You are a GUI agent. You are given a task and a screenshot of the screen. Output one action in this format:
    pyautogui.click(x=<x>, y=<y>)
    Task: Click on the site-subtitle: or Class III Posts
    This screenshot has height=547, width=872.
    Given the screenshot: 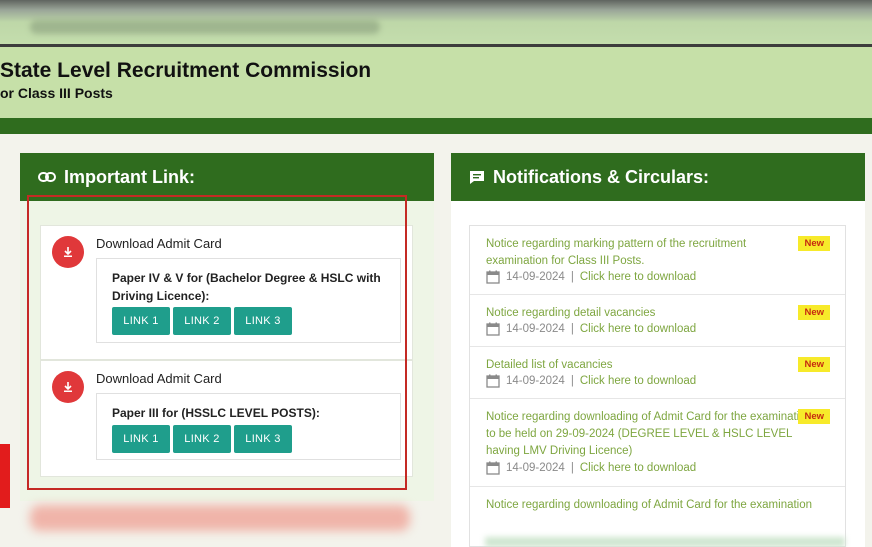 What is the action you would take?
    pyautogui.click(x=56, y=93)
    